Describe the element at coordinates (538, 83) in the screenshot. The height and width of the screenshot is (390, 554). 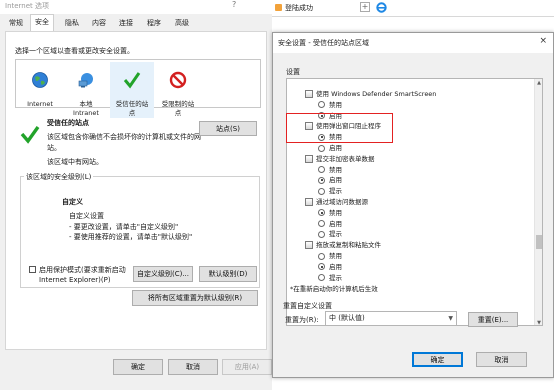
I see `scroll-up-icon: ▲` at that location.